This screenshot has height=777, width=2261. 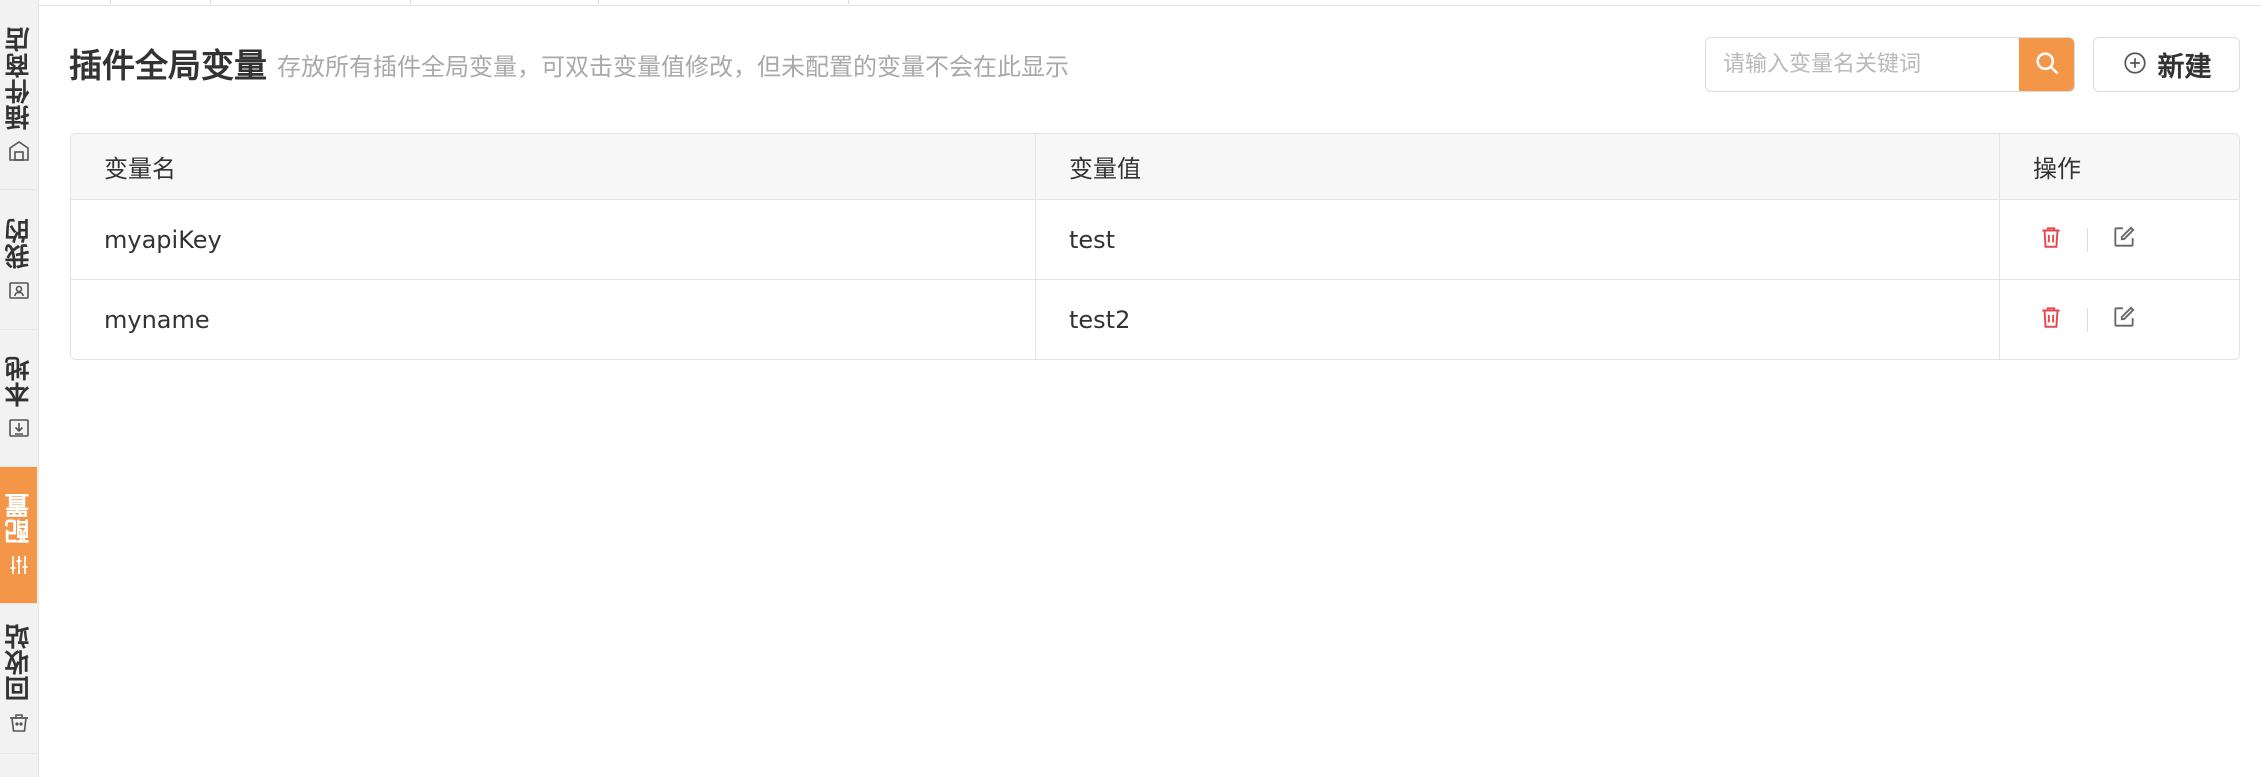 I want to click on sidebar-tab-label: 插件商店, so click(x=18, y=77).